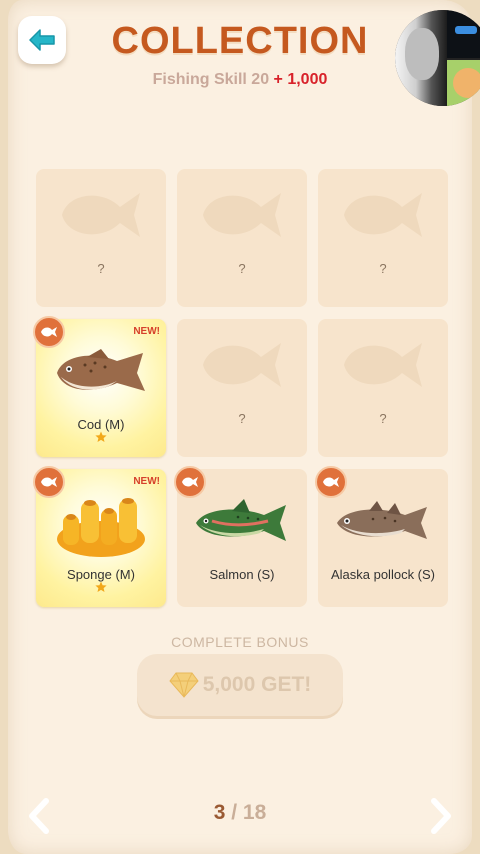  What do you see at coordinates (101, 574) in the screenshot?
I see `slot-label: Sponge (M)` at bounding box center [101, 574].